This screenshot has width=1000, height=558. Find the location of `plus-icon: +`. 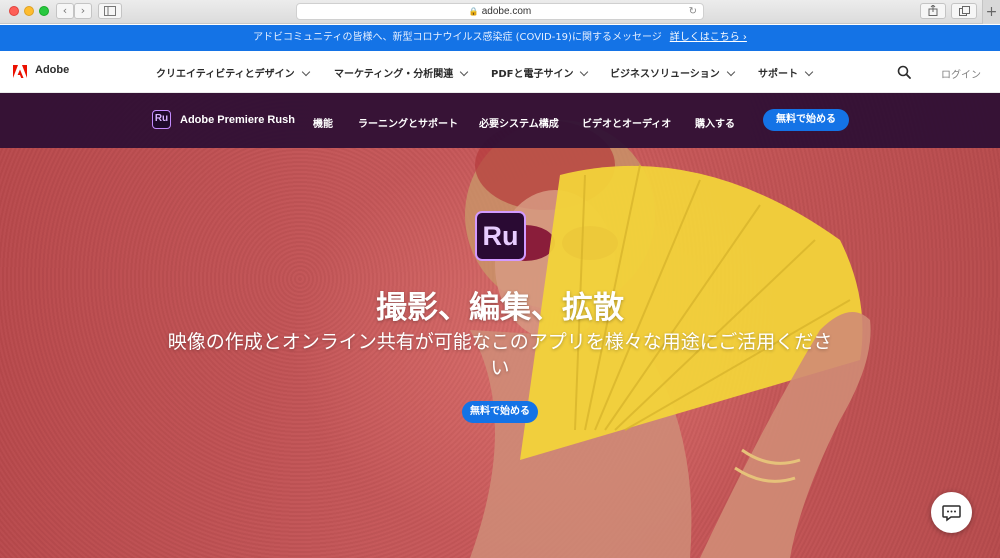

plus-icon: + is located at coordinates (991, 12).